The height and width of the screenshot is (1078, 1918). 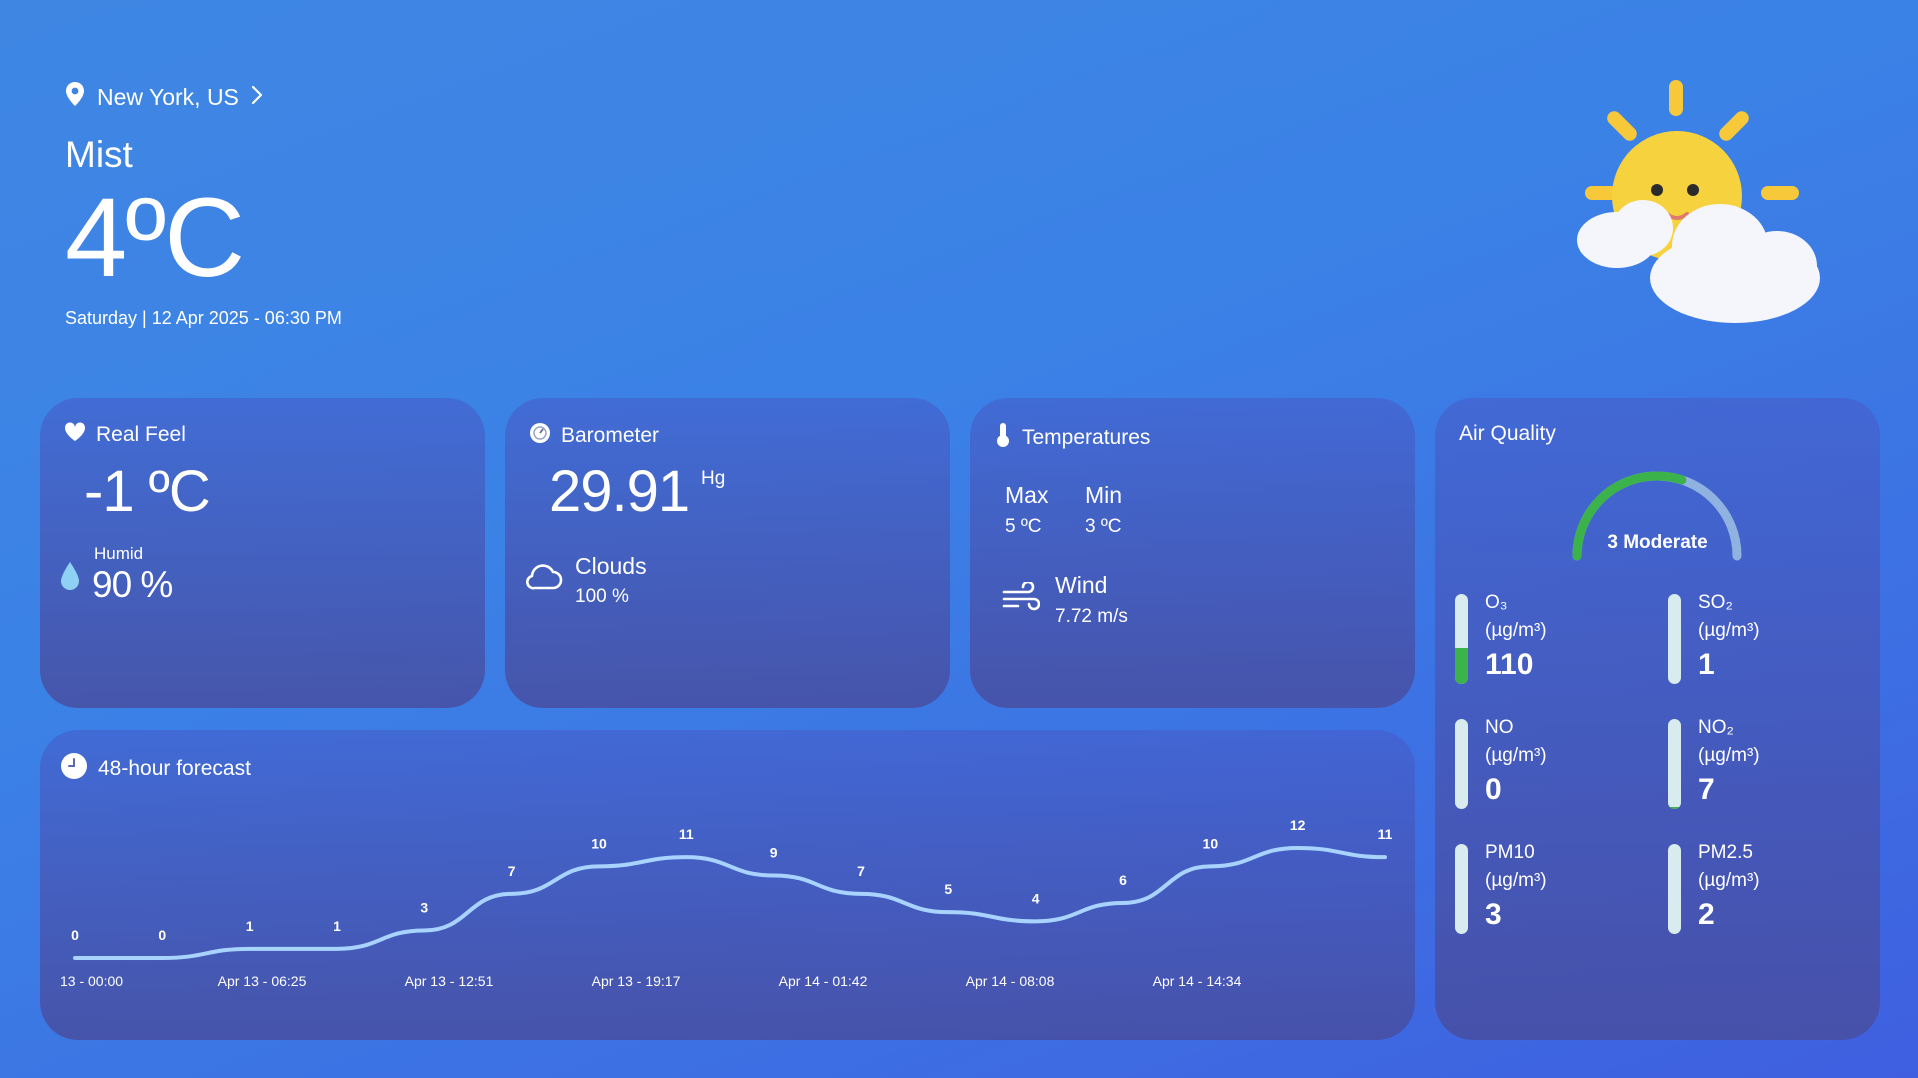 What do you see at coordinates (636, 981) in the screenshot?
I see `forecast-tick-label: Apr 13 - 19:17` at bounding box center [636, 981].